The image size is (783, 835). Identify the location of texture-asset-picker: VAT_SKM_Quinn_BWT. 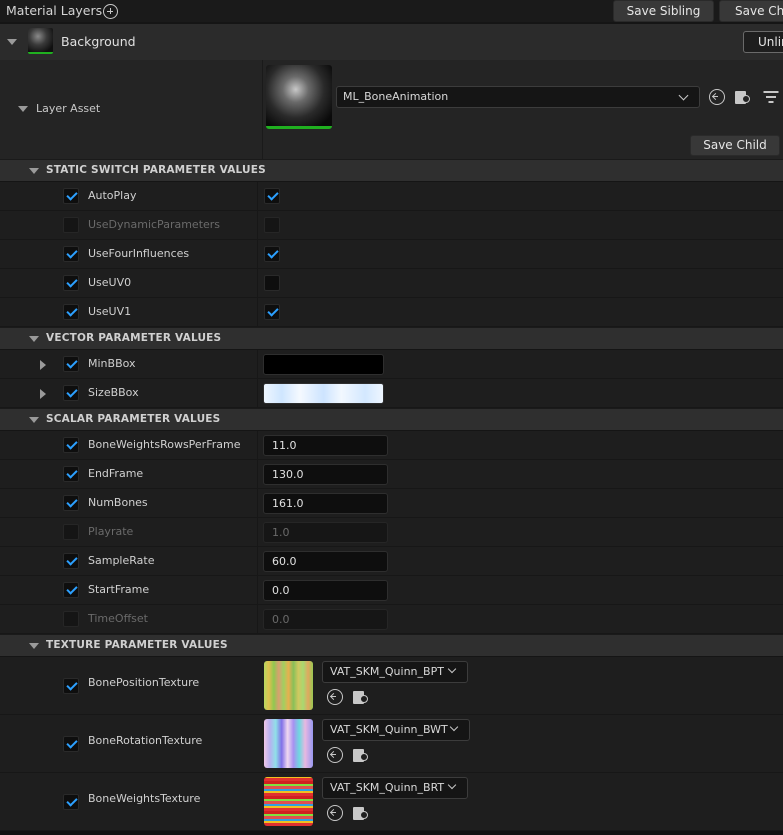
(396, 730).